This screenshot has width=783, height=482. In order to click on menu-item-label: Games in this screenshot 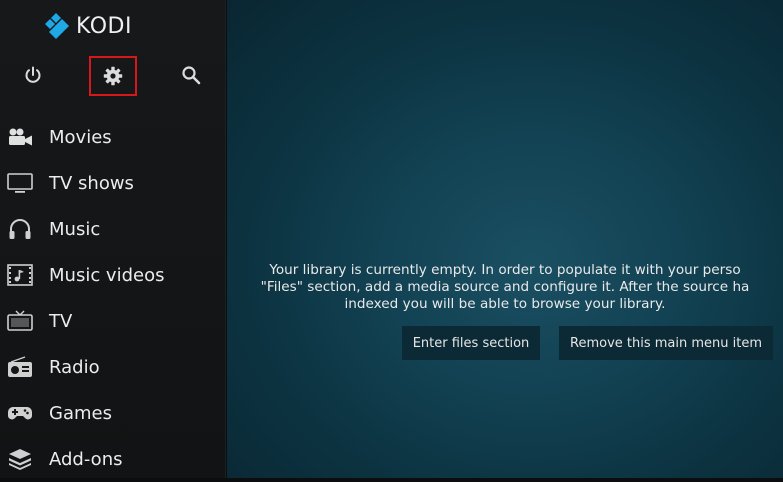, I will do `click(80, 413)`.